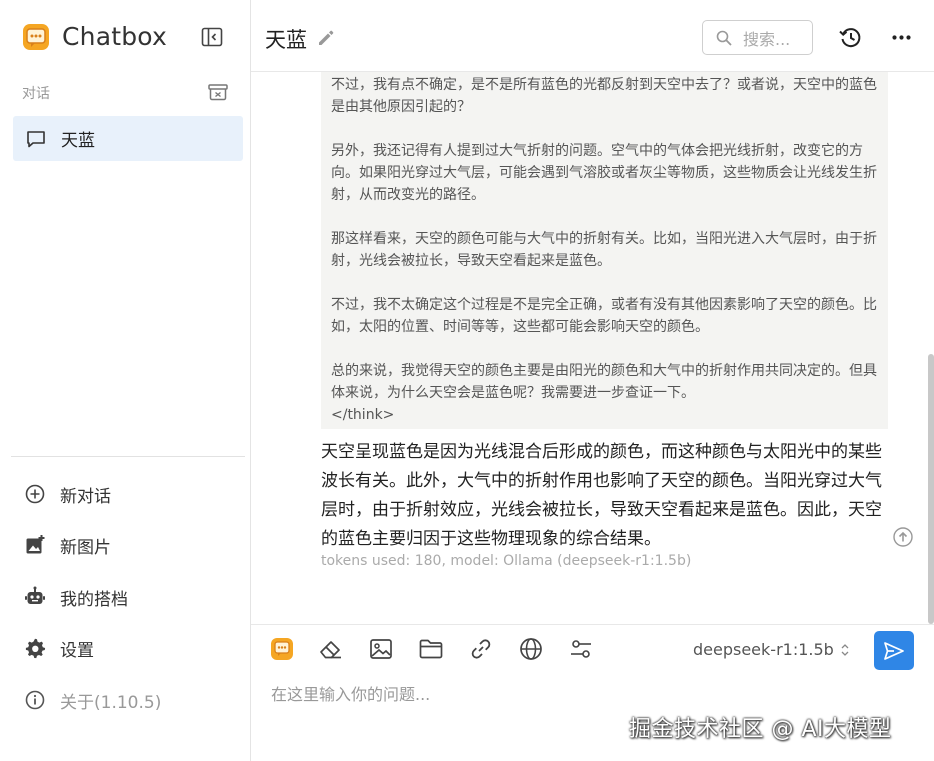  I want to click on new-image-button: 新图片, so click(67, 545).